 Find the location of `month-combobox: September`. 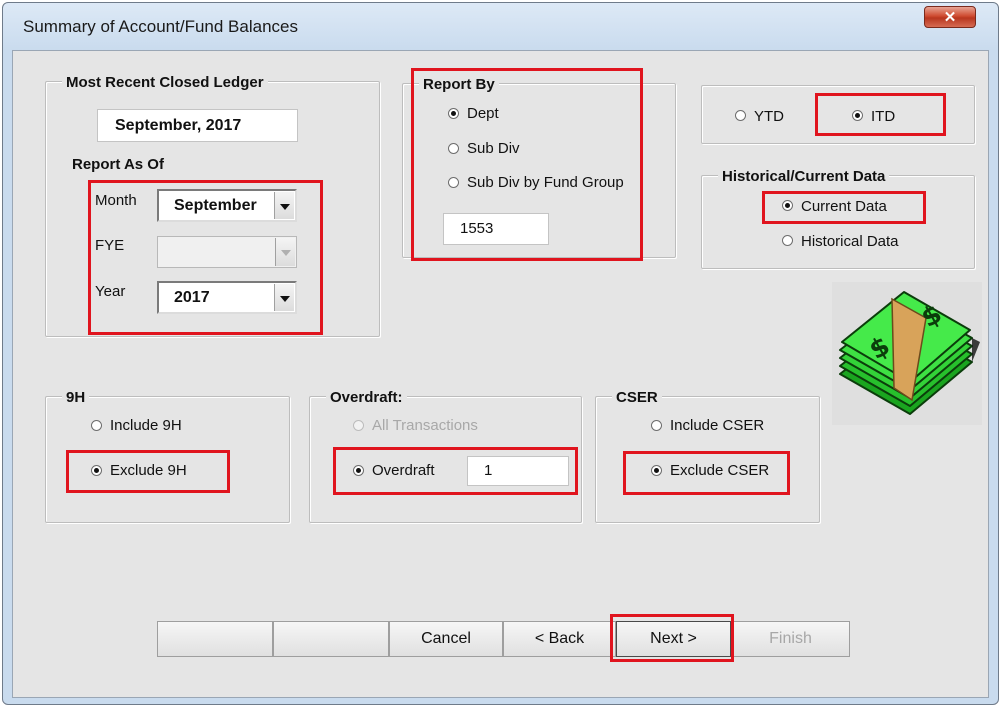

month-combobox: September is located at coordinates (227, 205).